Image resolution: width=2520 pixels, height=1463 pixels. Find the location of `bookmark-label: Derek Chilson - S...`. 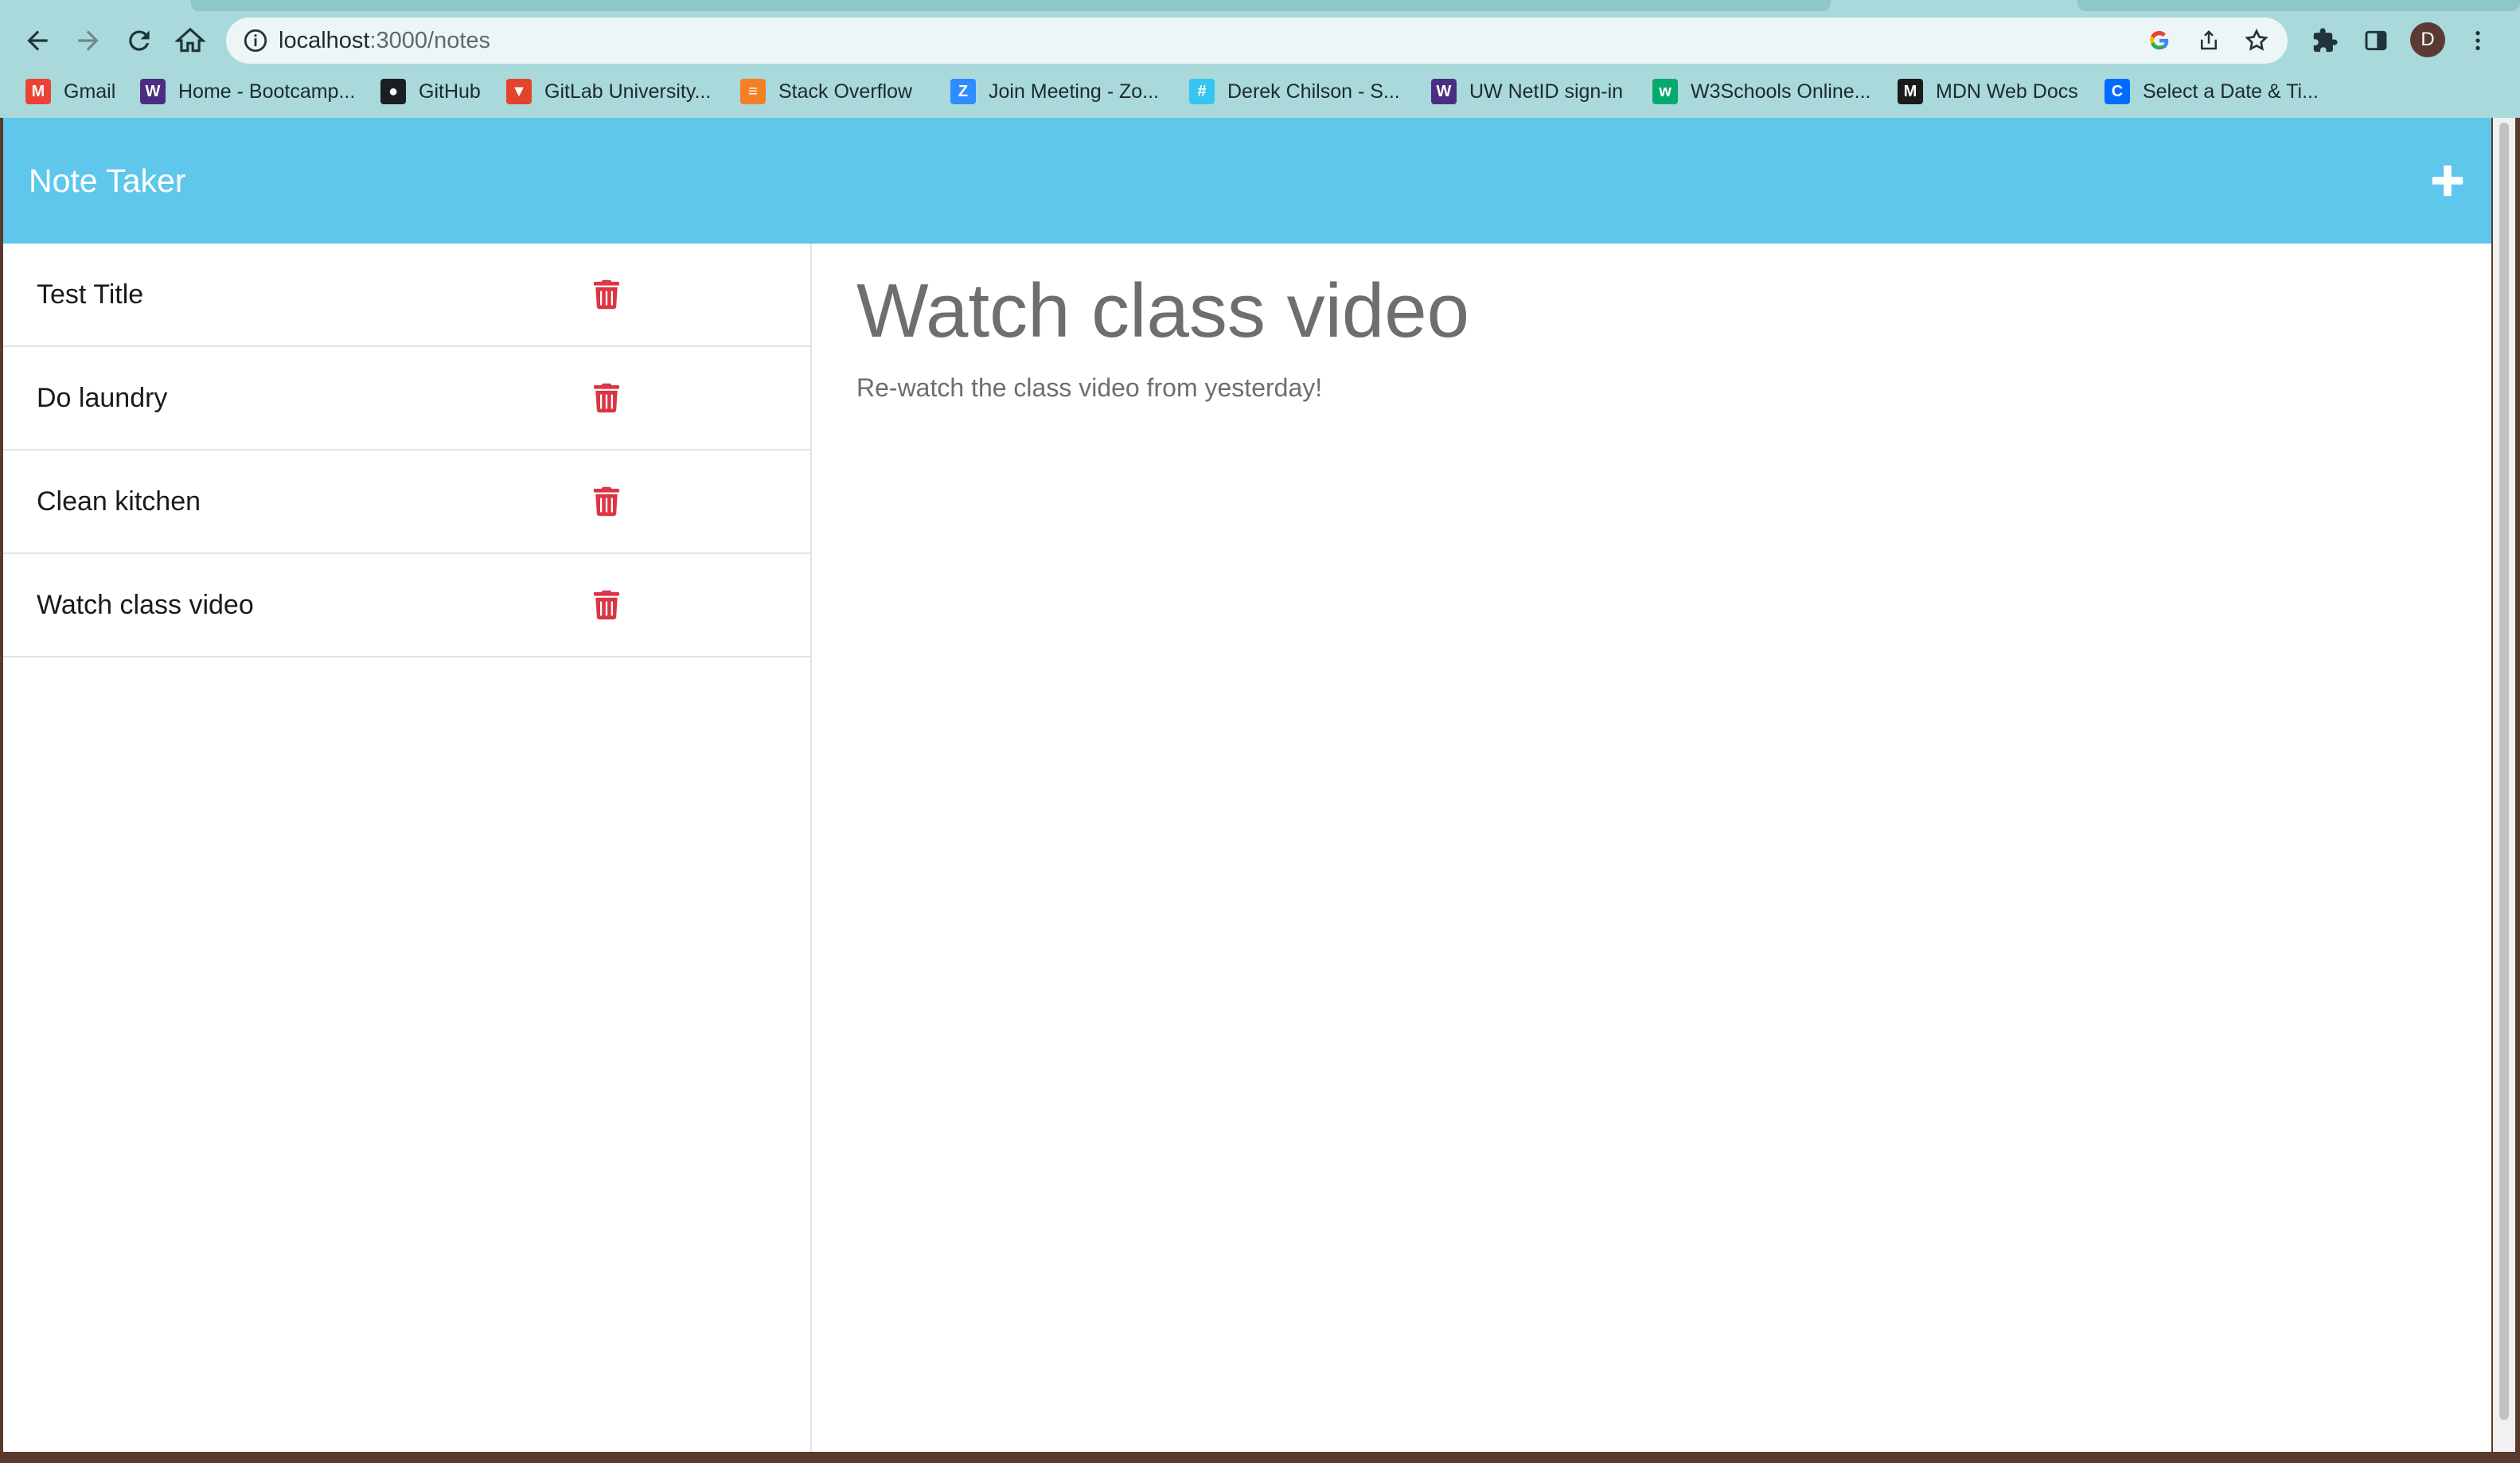

bookmark-label: Derek Chilson - S... is located at coordinates (1313, 91).